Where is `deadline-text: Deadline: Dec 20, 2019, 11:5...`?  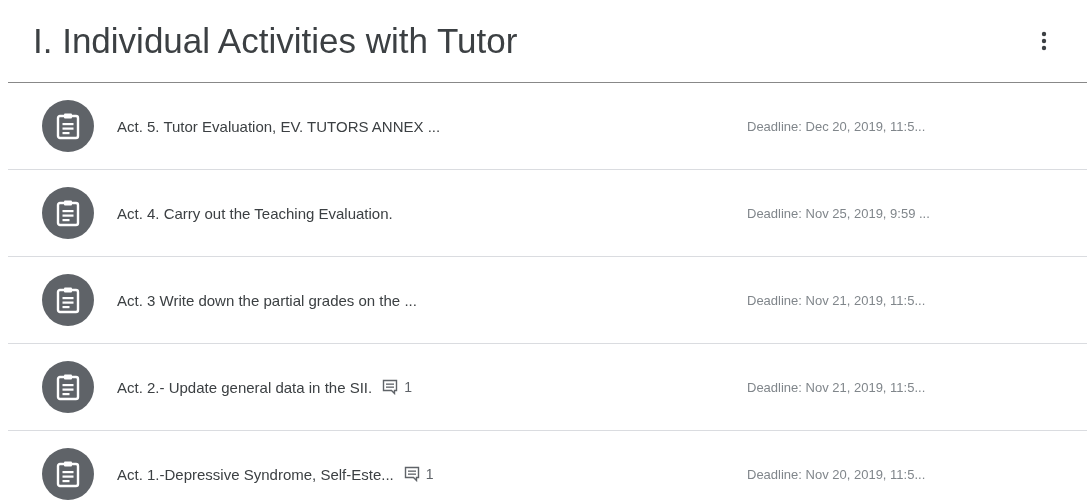
deadline-text: Deadline: Dec 20, 2019, 11:5... is located at coordinates (836, 126).